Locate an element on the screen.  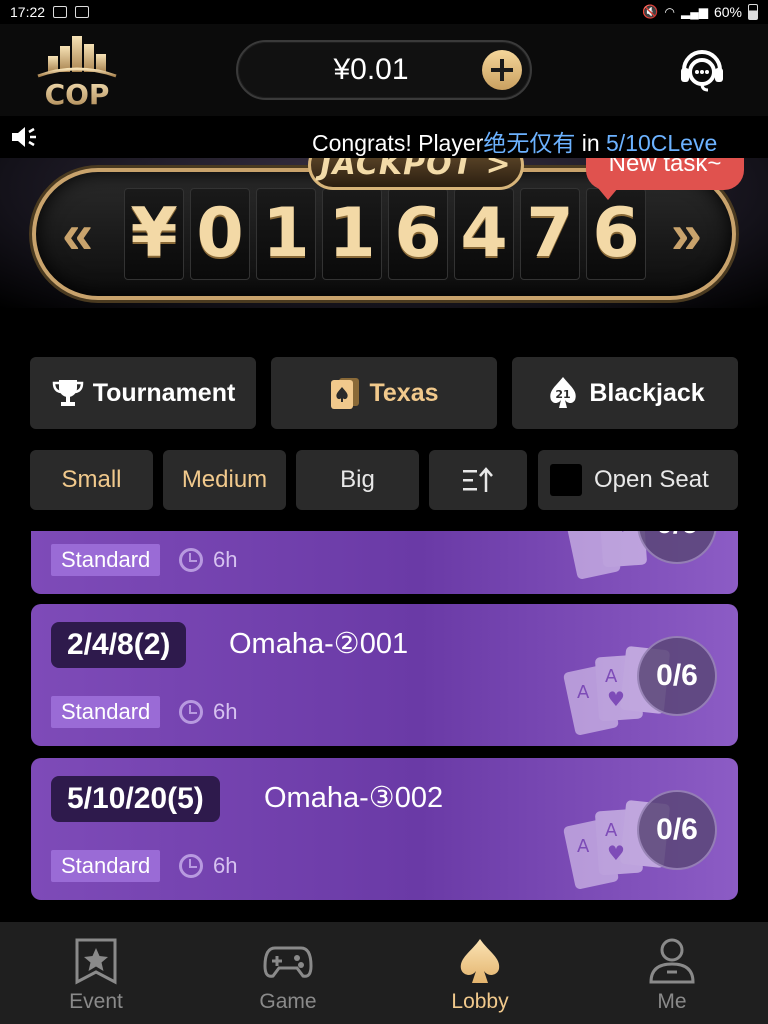
svg-text: 21 is located at coordinates (563, 394).